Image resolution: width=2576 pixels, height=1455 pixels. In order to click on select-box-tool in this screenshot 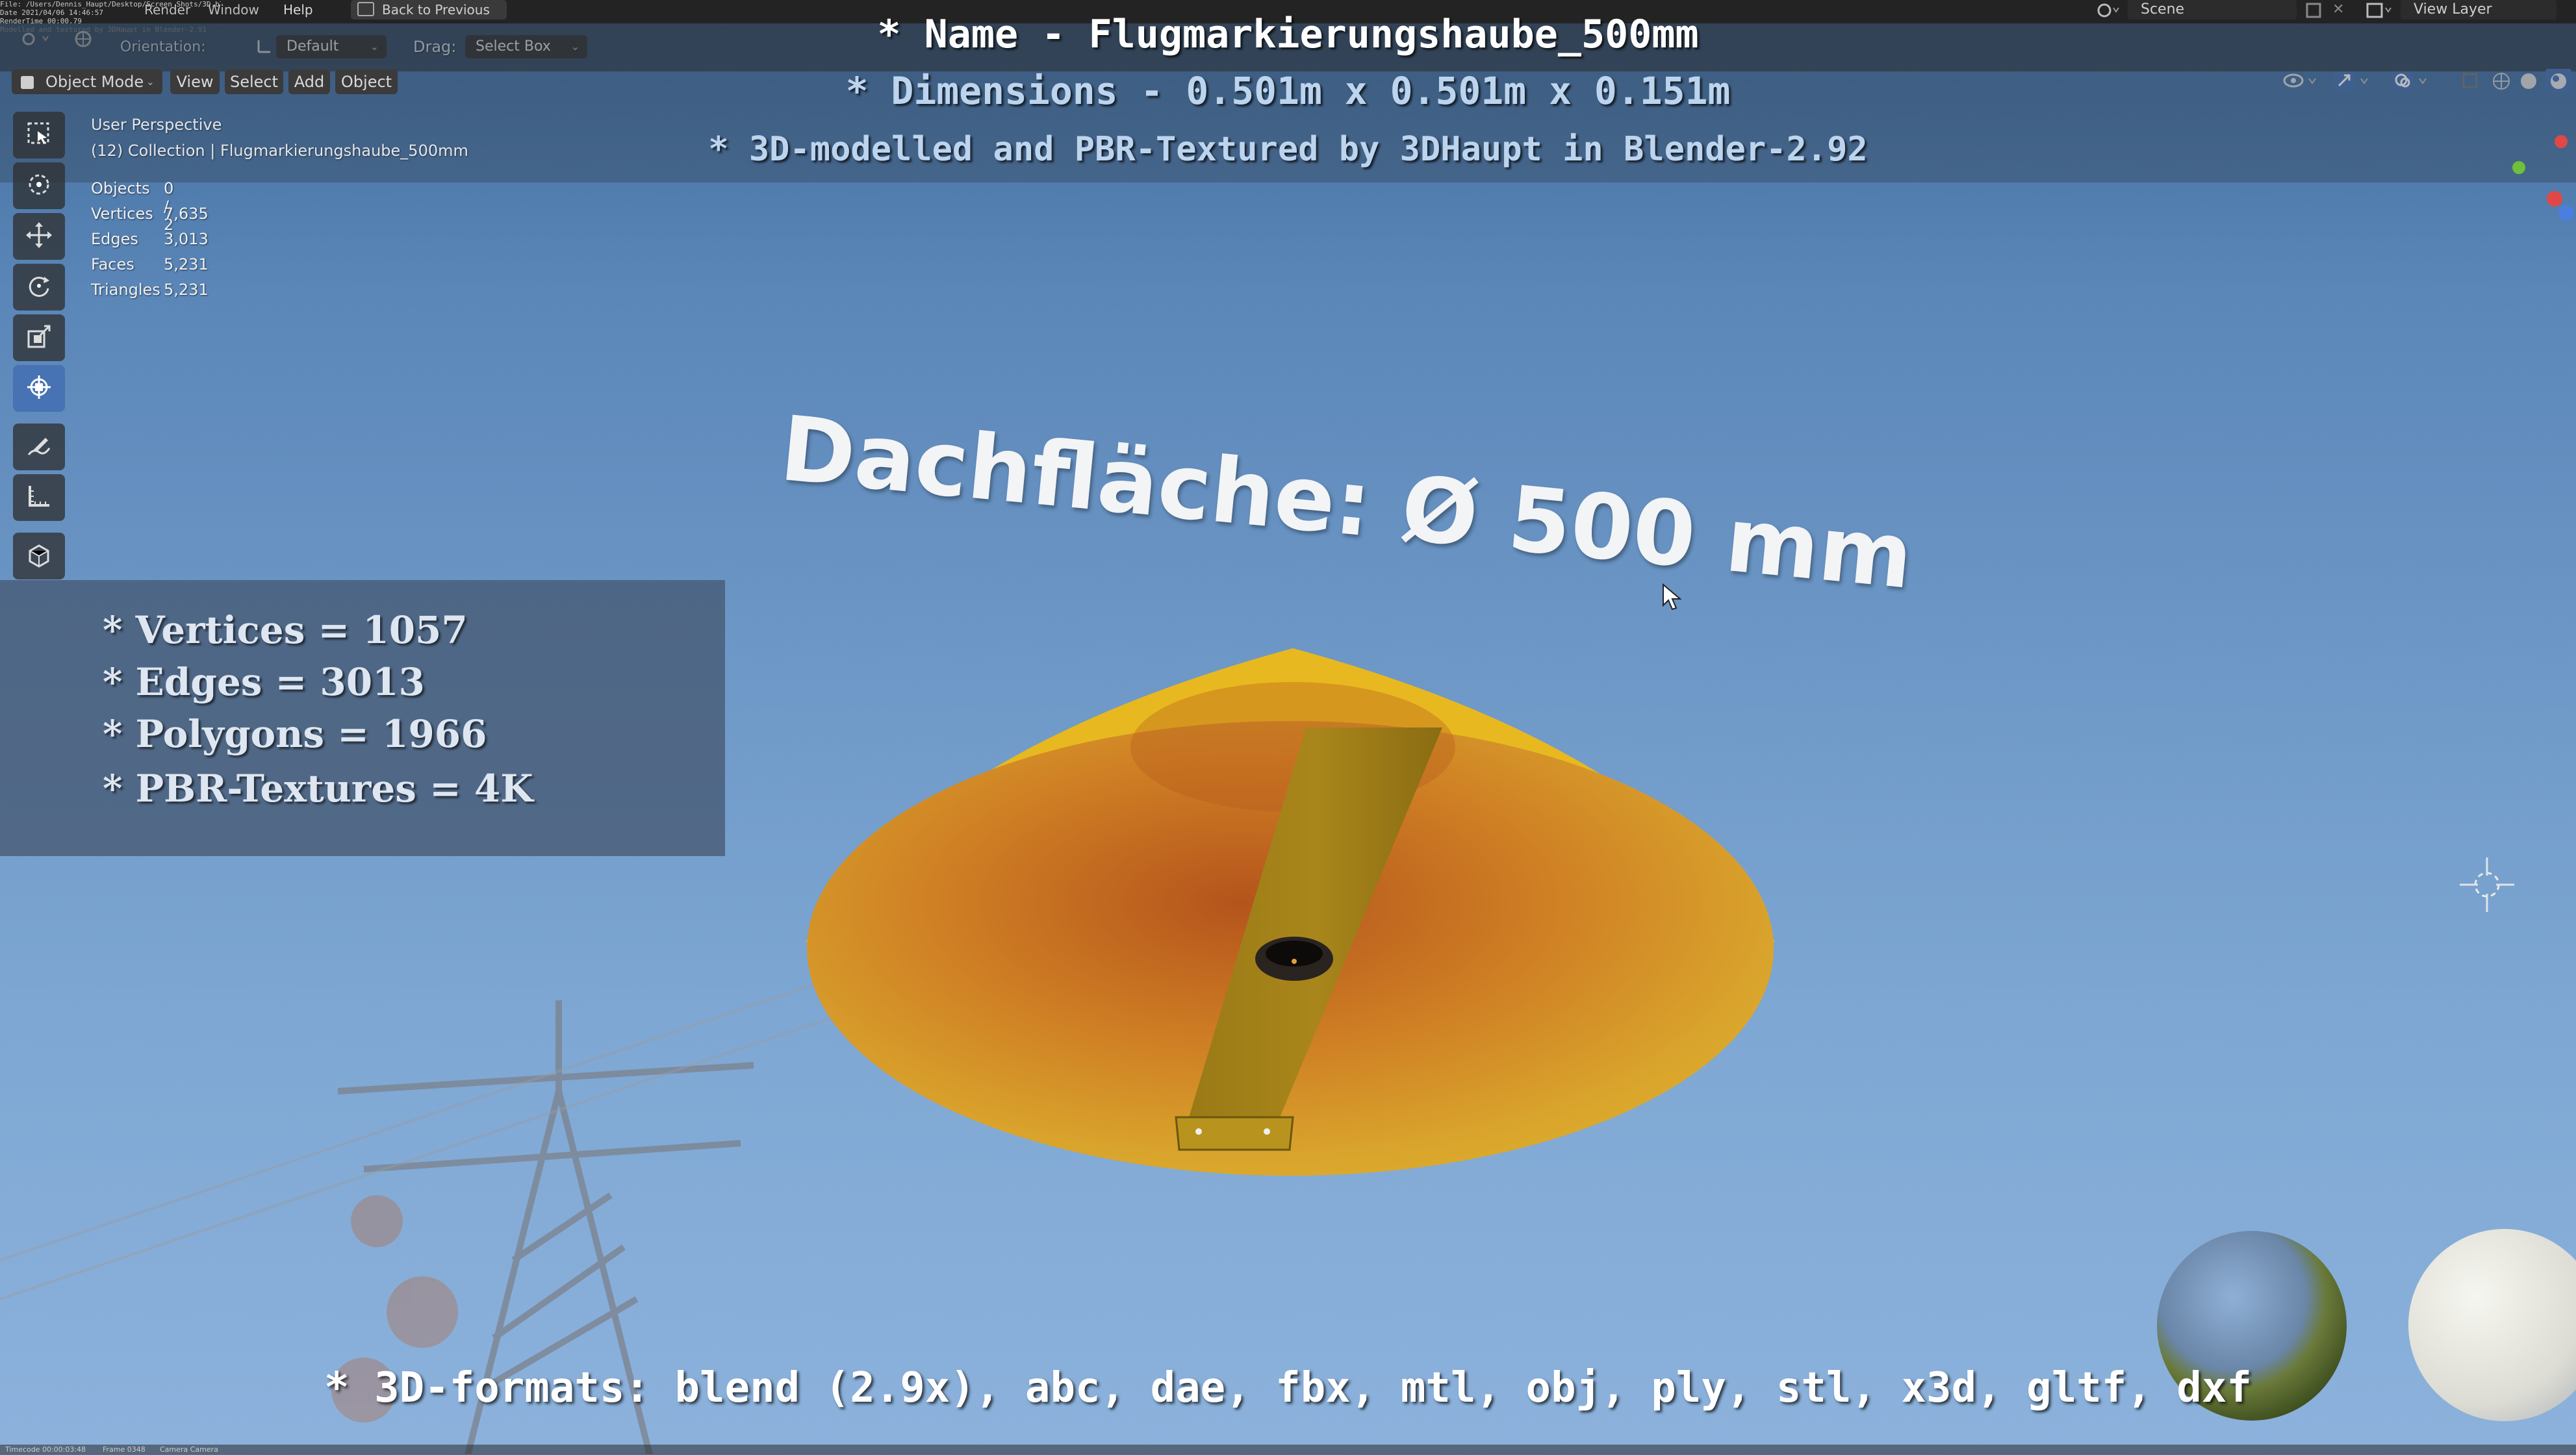, I will do `click(39, 135)`.